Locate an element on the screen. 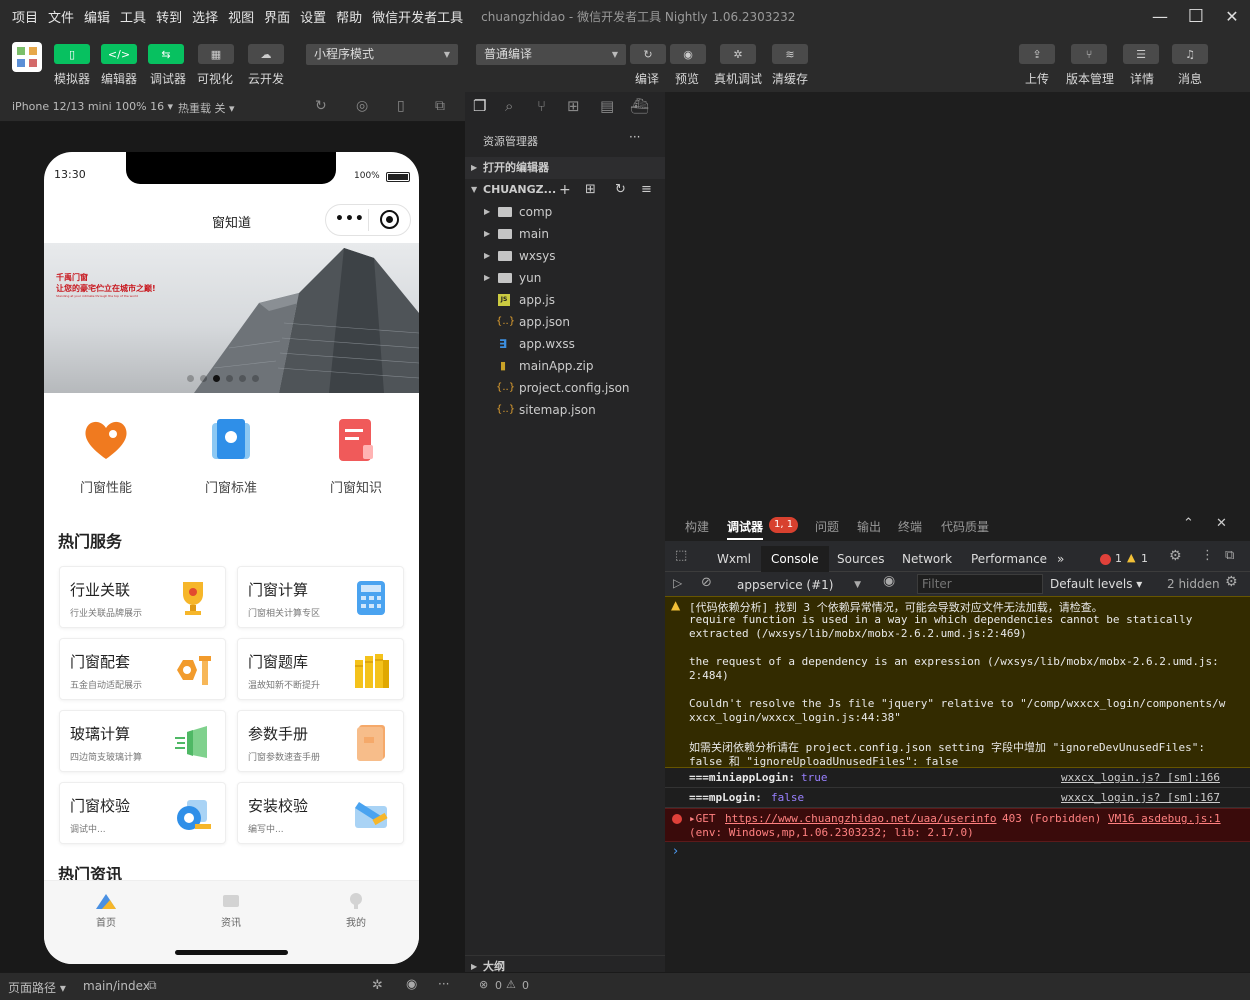  cloud-dev-button: ☁ is located at coordinates (266, 54).